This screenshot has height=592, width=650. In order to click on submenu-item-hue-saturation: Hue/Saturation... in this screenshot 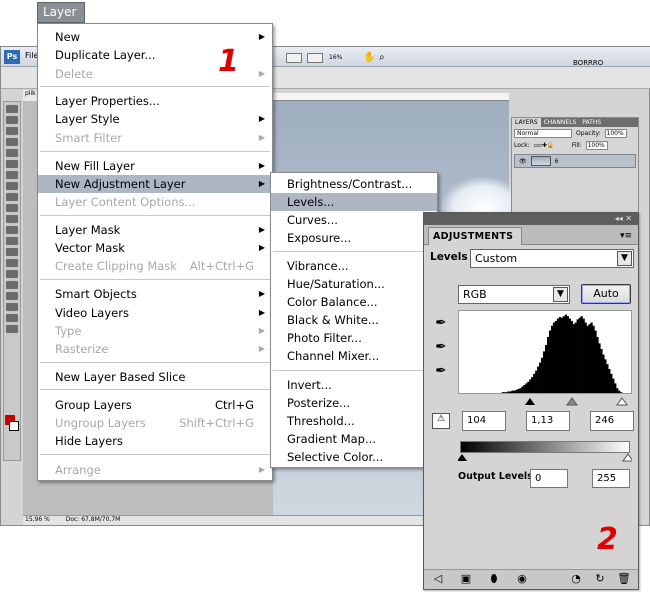, I will do `click(354, 284)`.